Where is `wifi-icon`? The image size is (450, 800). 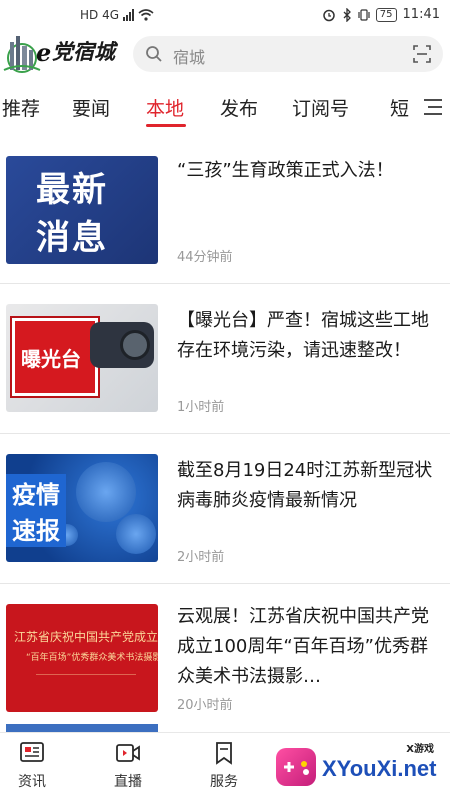 wifi-icon is located at coordinates (146, 15).